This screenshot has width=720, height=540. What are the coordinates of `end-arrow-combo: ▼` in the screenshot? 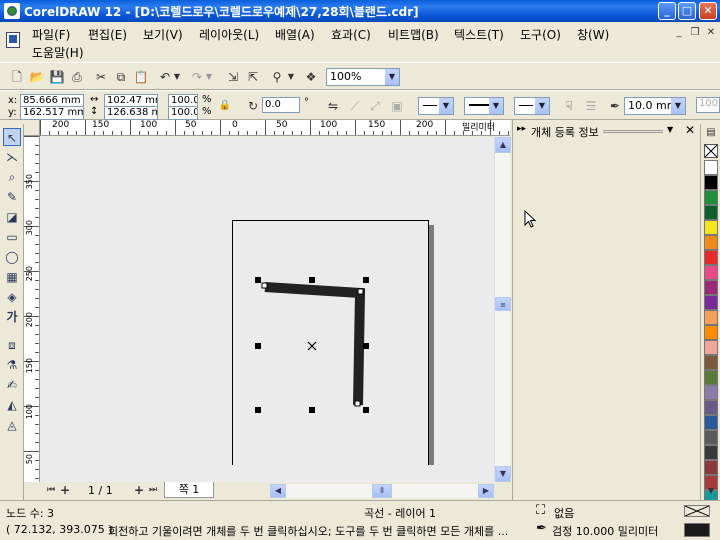 It's located at (532, 106).